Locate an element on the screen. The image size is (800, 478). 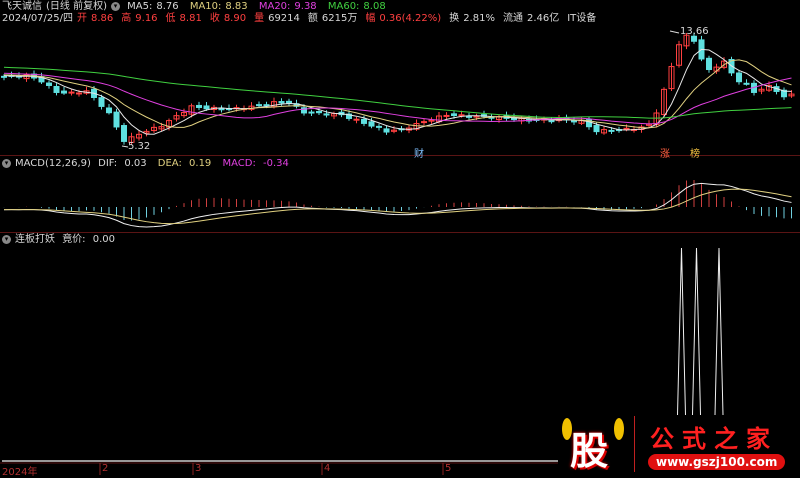
indicator-header: ▾ 连板打妖 竟价: 0.00 is located at coordinates (62, 240).